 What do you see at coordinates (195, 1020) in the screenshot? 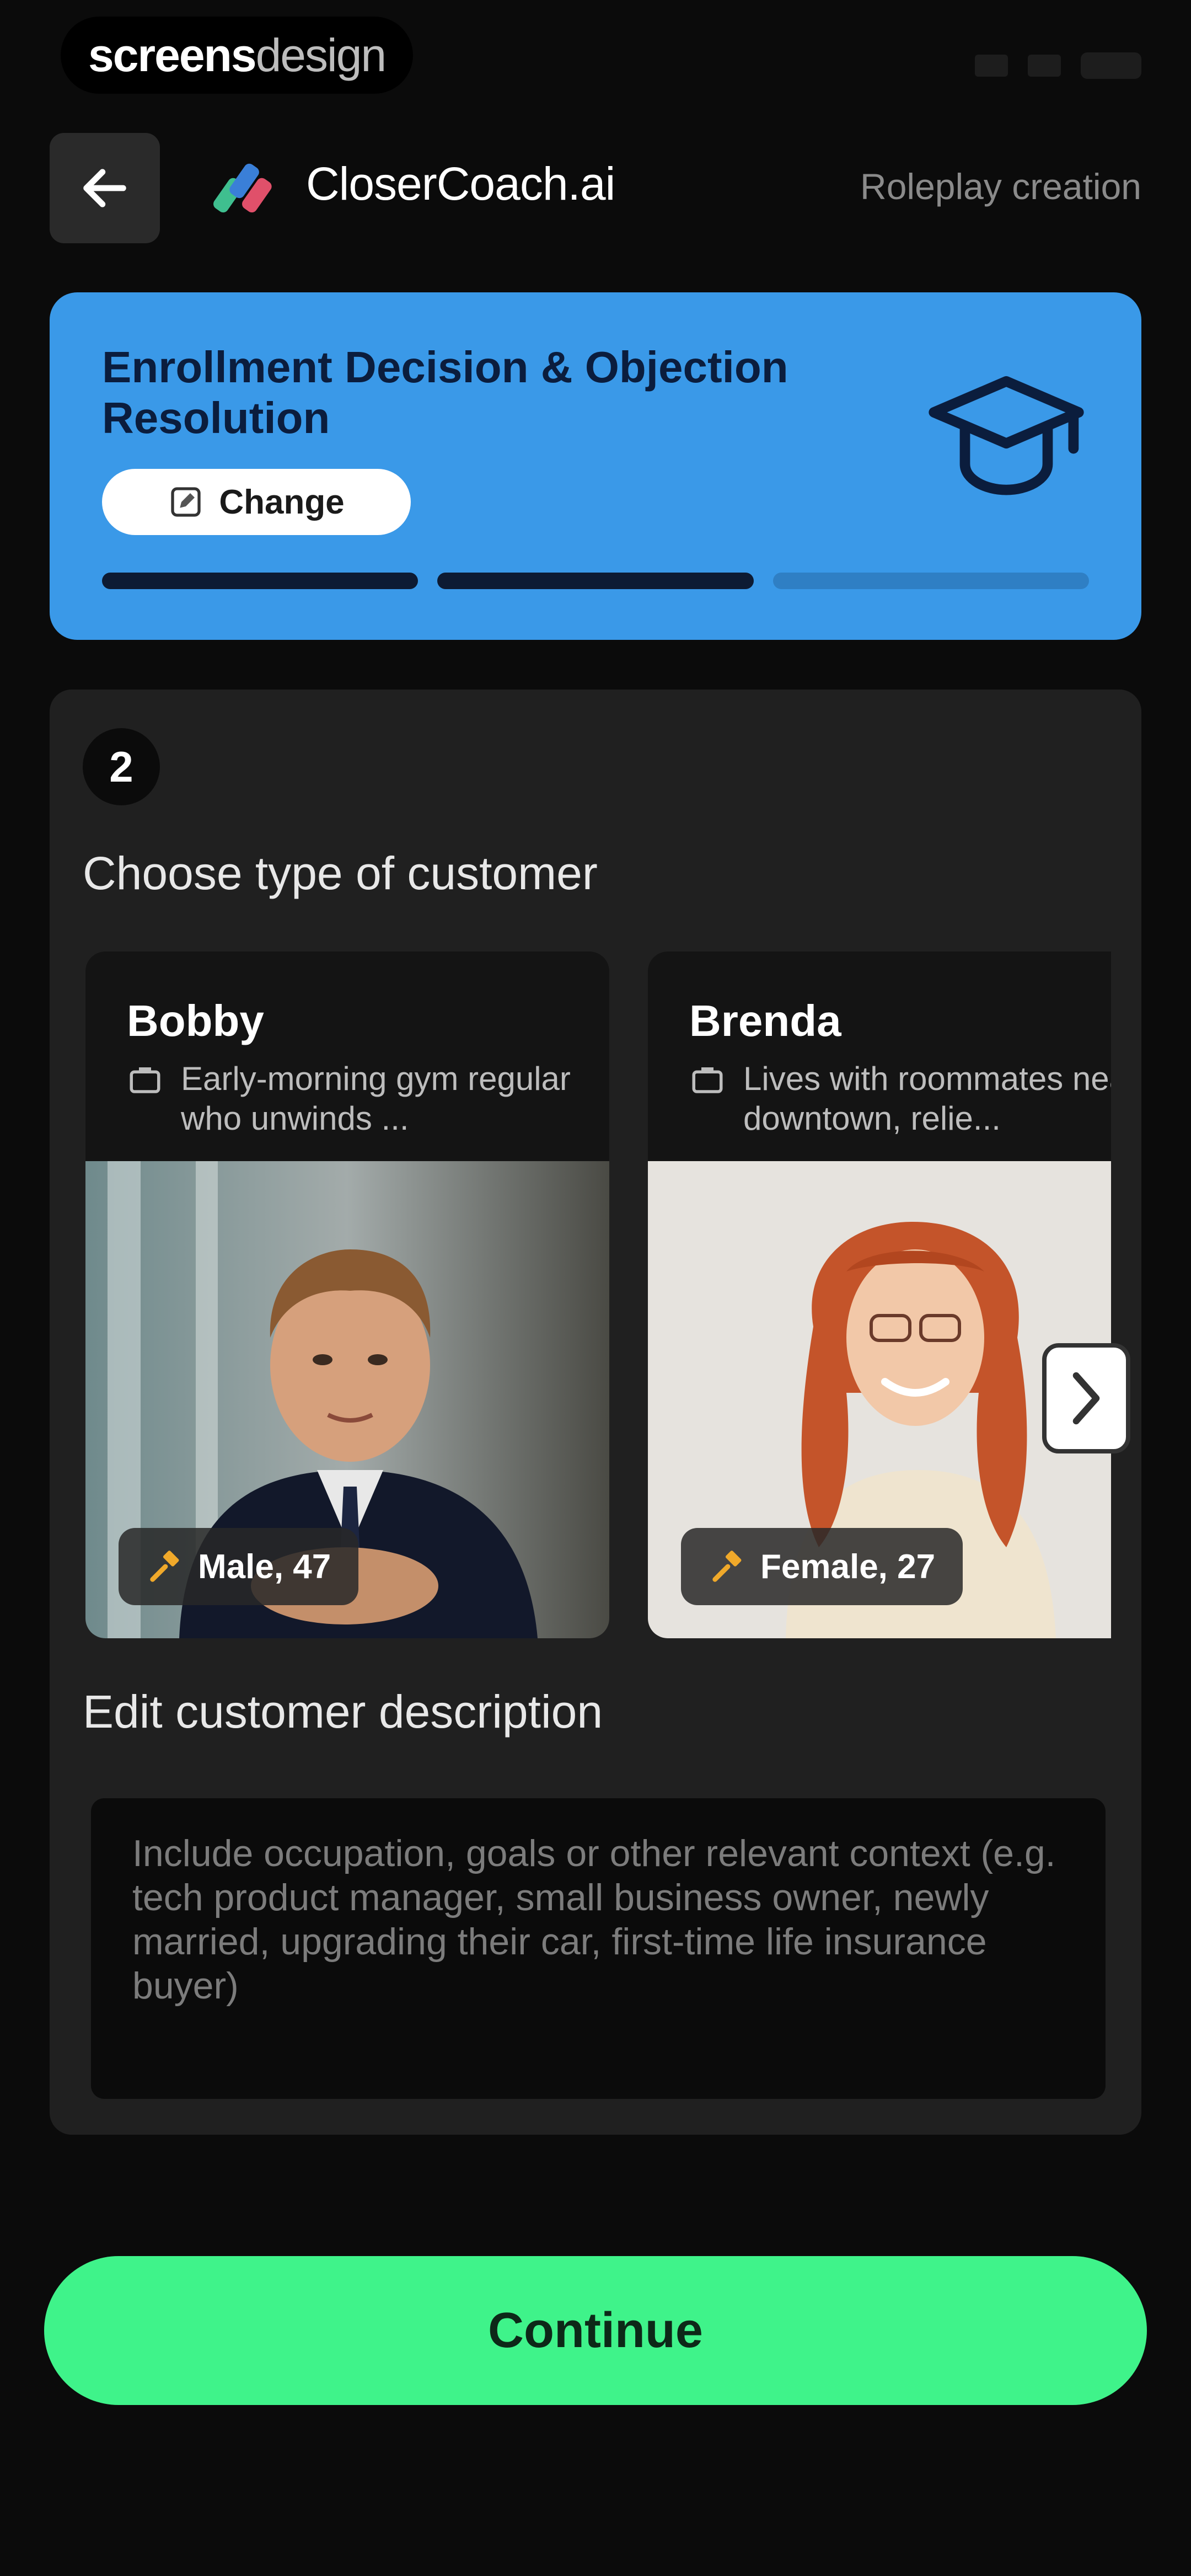
I see `customer-name: Bobby` at bounding box center [195, 1020].